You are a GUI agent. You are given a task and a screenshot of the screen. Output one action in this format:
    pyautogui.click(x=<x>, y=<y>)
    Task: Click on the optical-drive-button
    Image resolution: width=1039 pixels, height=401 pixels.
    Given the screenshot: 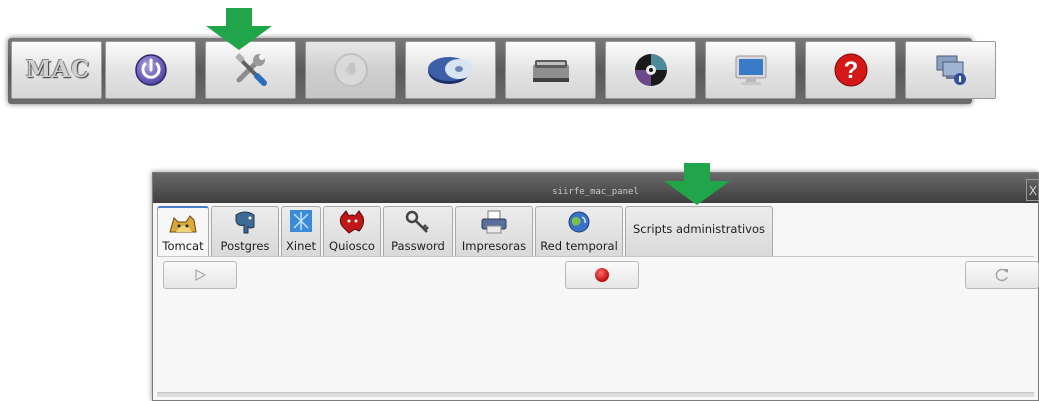 What is the action you would take?
    pyautogui.click(x=450, y=70)
    